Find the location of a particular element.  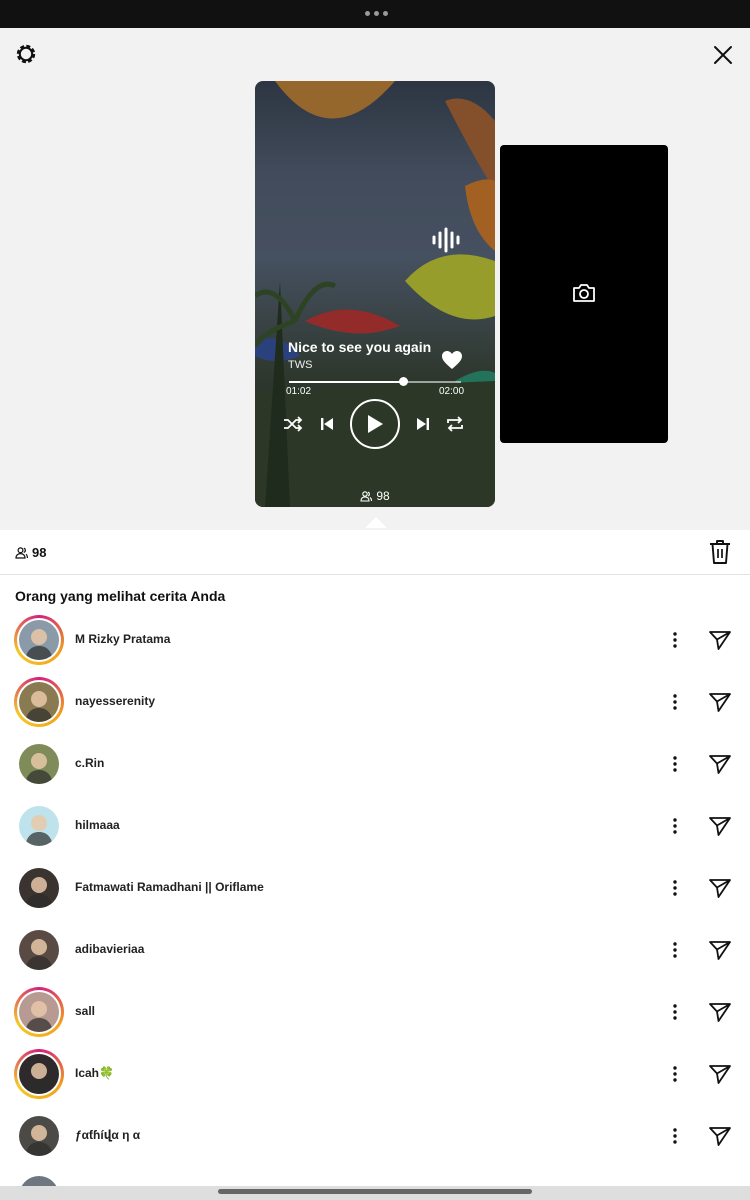

skip-forward-icon is located at coordinates (423, 424).